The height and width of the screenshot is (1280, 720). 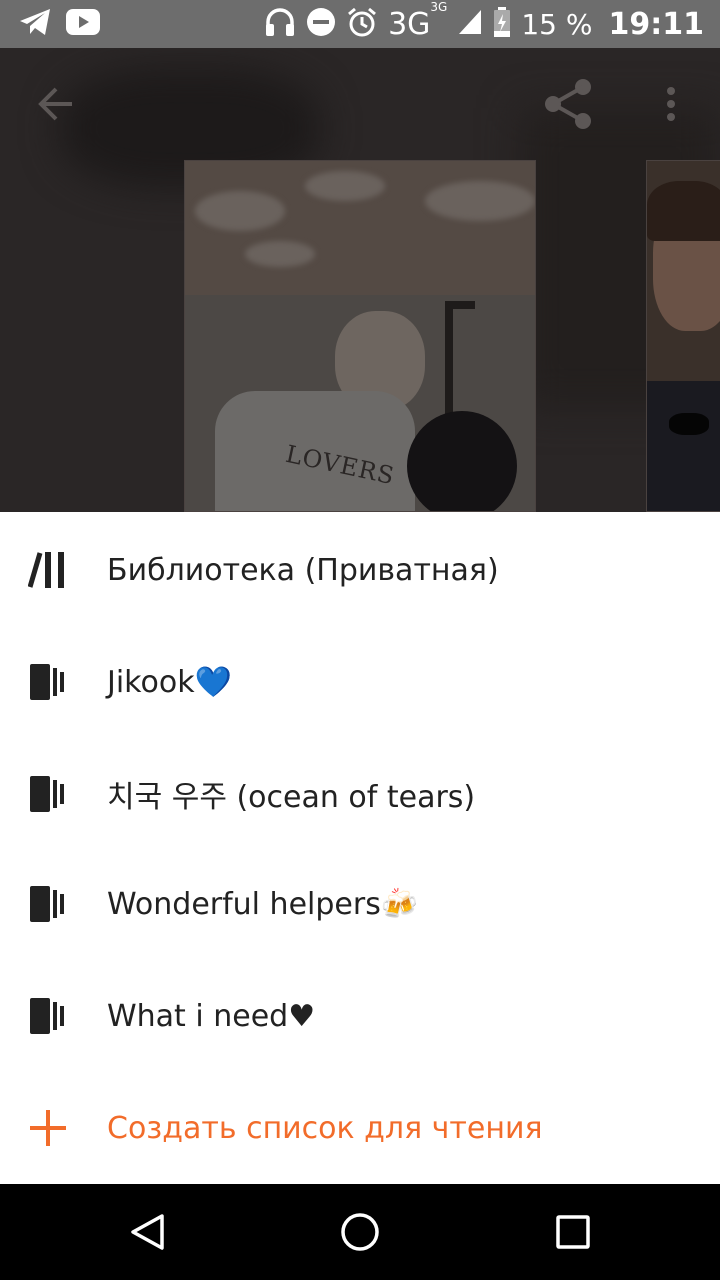 What do you see at coordinates (303, 570) in the screenshot?
I see `list-item-label: Библиотека (Приватная)` at bounding box center [303, 570].